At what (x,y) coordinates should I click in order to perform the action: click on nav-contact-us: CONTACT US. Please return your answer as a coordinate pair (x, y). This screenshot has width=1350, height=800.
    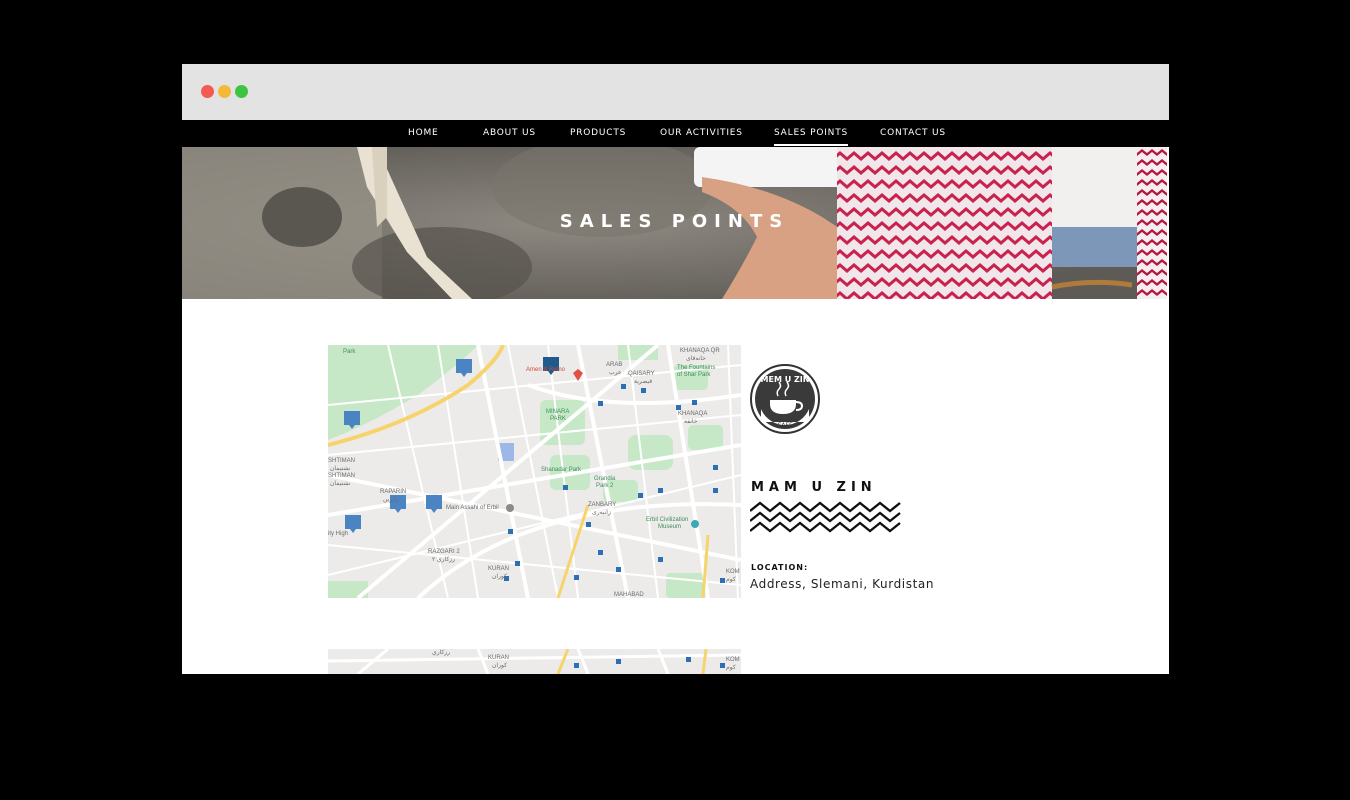
    Looking at the image, I should click on (913, 133).